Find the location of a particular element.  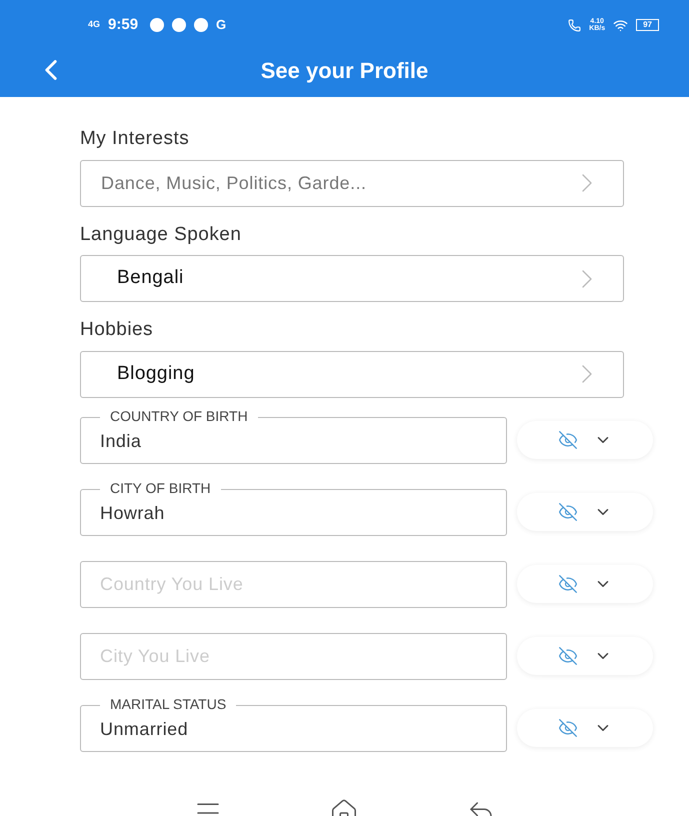

notification-letter: G is located at coordinates (221, 25).